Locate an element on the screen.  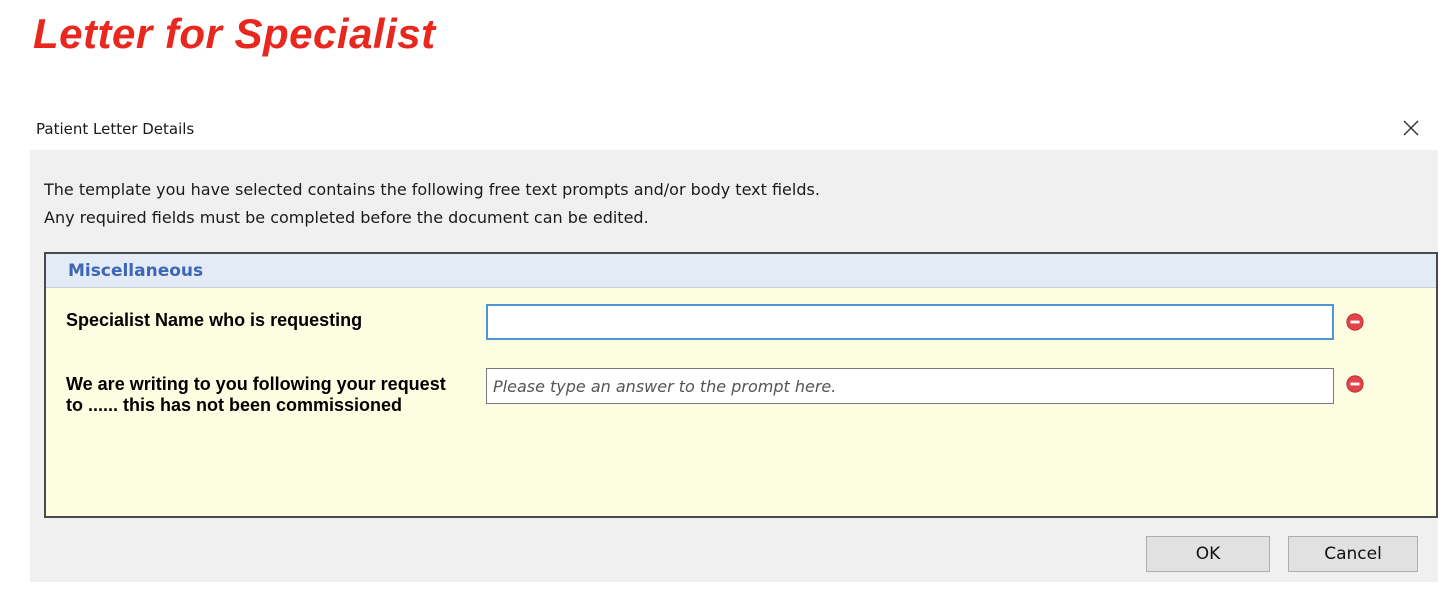
page-title: Letter for Specialist is located at coordinates (234, 33).